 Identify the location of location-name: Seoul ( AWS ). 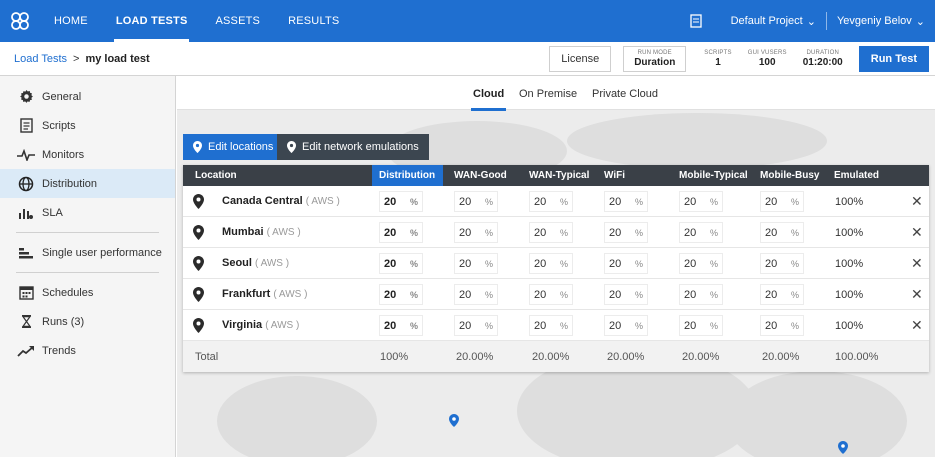
(255, 263).